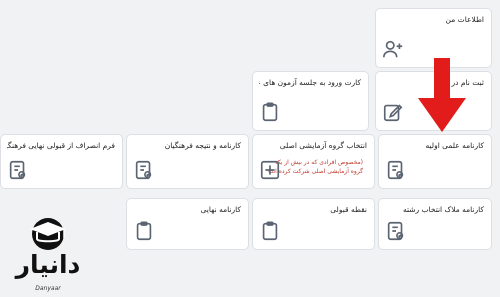 The height and width of the screenshot is (297, 500). Describe the element at coordinates (393, 49) in the screenshot. I see `add-user-icon` at that location.